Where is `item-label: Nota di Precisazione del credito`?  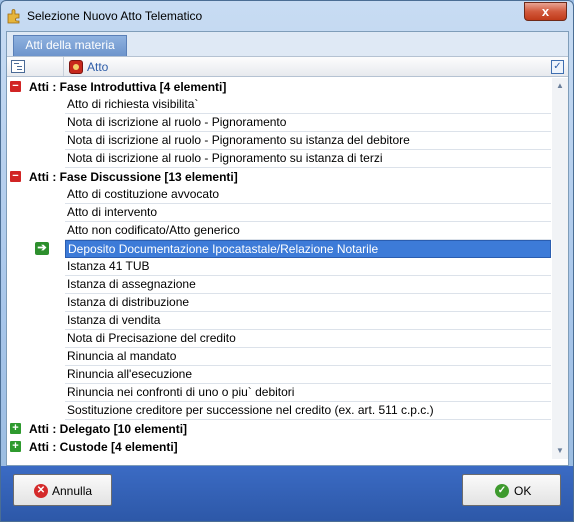 item-label: Nota di Precisazione del credito is located at coordinates (308, 339).